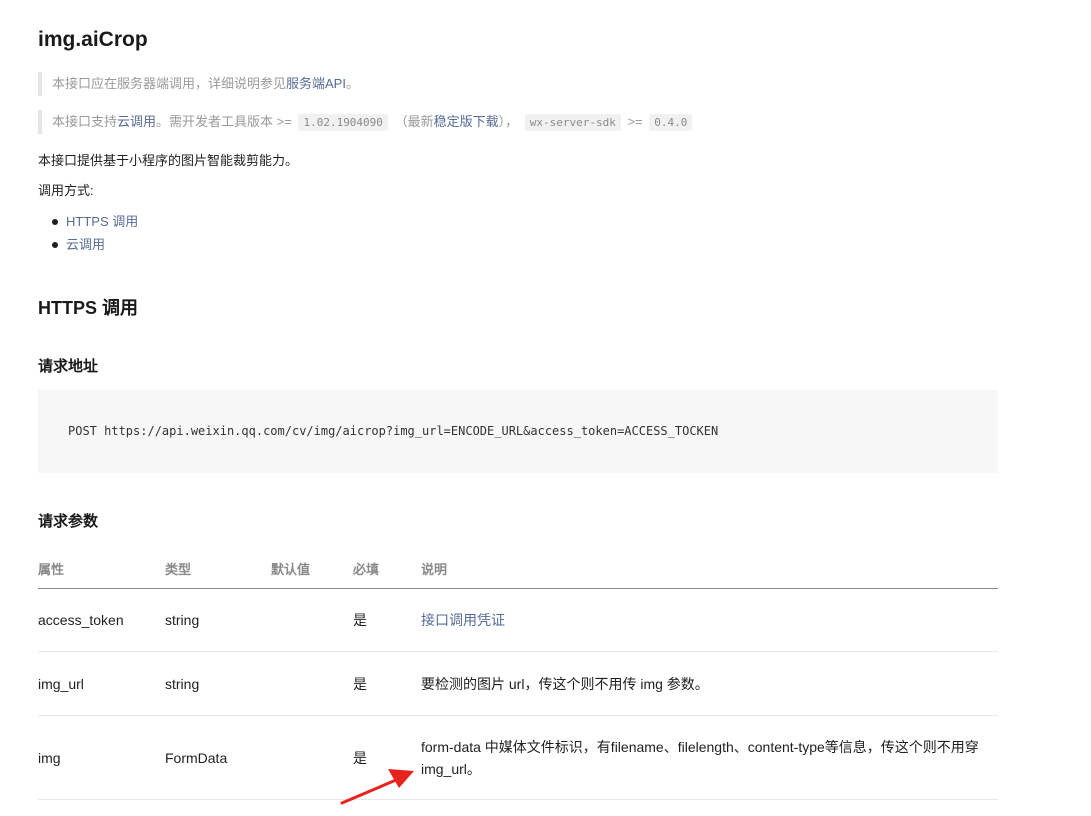  What do you see at coordinates (168, 160) in the screenshot?
I see `intro-text: 本接口提供基于小程序的图片智能裁剪能力。` at bounding box center [168, 160].